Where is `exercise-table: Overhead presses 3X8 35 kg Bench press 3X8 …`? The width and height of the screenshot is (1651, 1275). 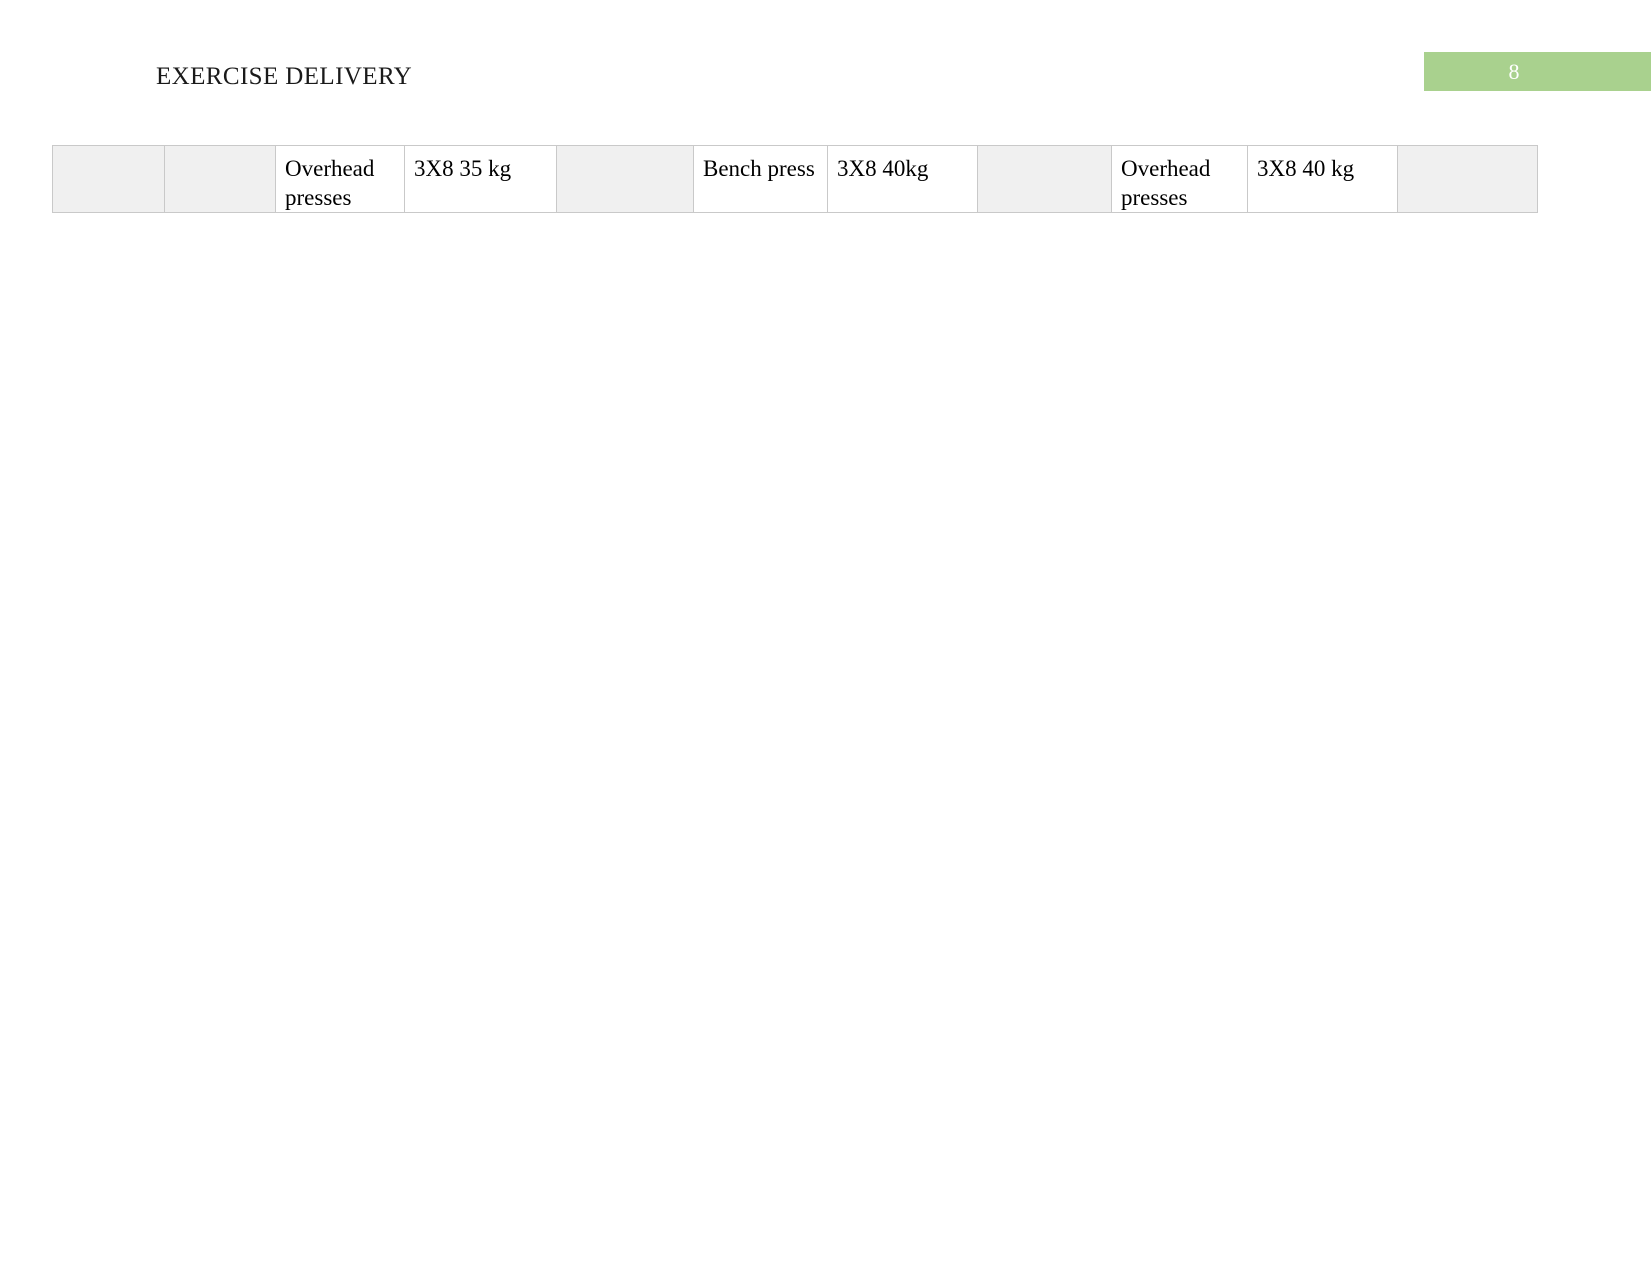
exercise-table: Overhead presses 3X8 35 kg Bench press 3X8 … is located at coordinates (795, 179).